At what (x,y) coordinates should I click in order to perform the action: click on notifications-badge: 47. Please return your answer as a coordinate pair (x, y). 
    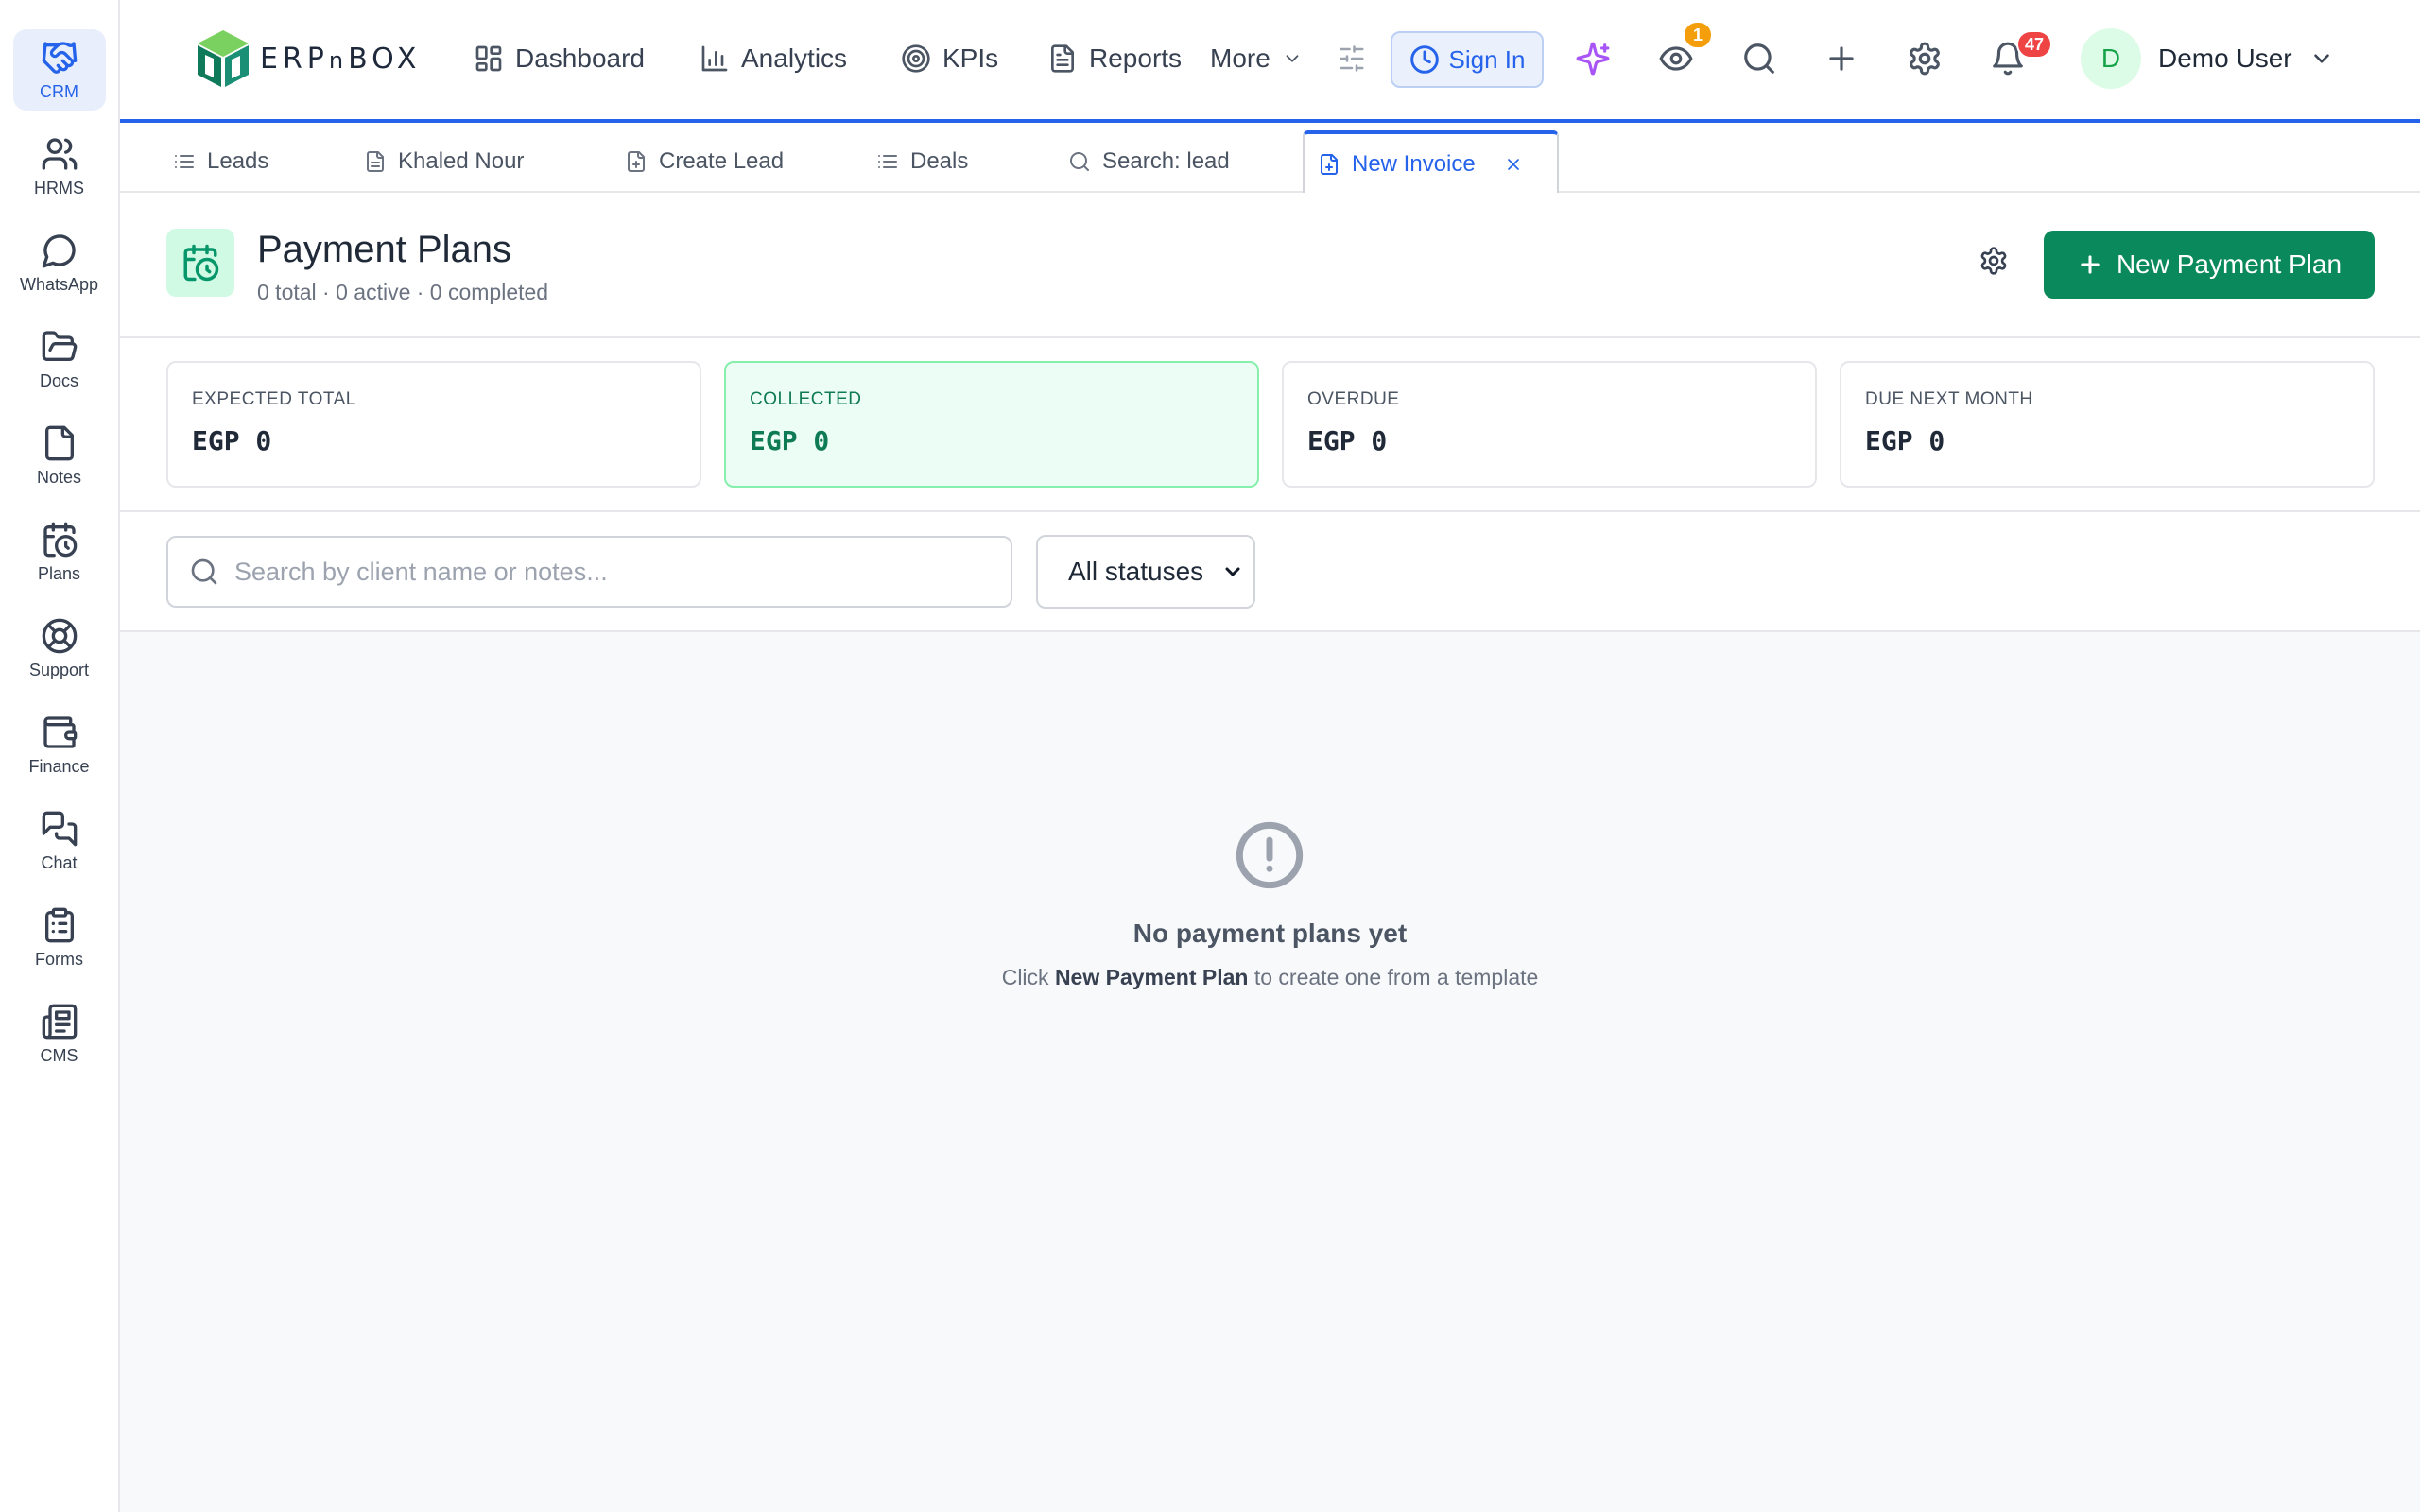
    Looking at the image, I should click on (2035, 44).